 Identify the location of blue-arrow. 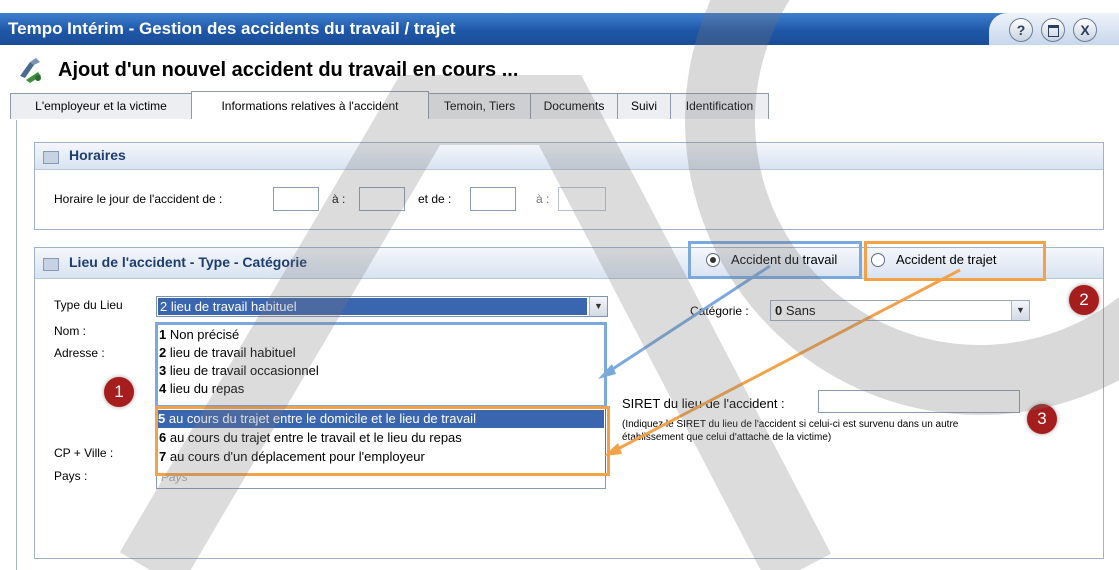
(687, 320).